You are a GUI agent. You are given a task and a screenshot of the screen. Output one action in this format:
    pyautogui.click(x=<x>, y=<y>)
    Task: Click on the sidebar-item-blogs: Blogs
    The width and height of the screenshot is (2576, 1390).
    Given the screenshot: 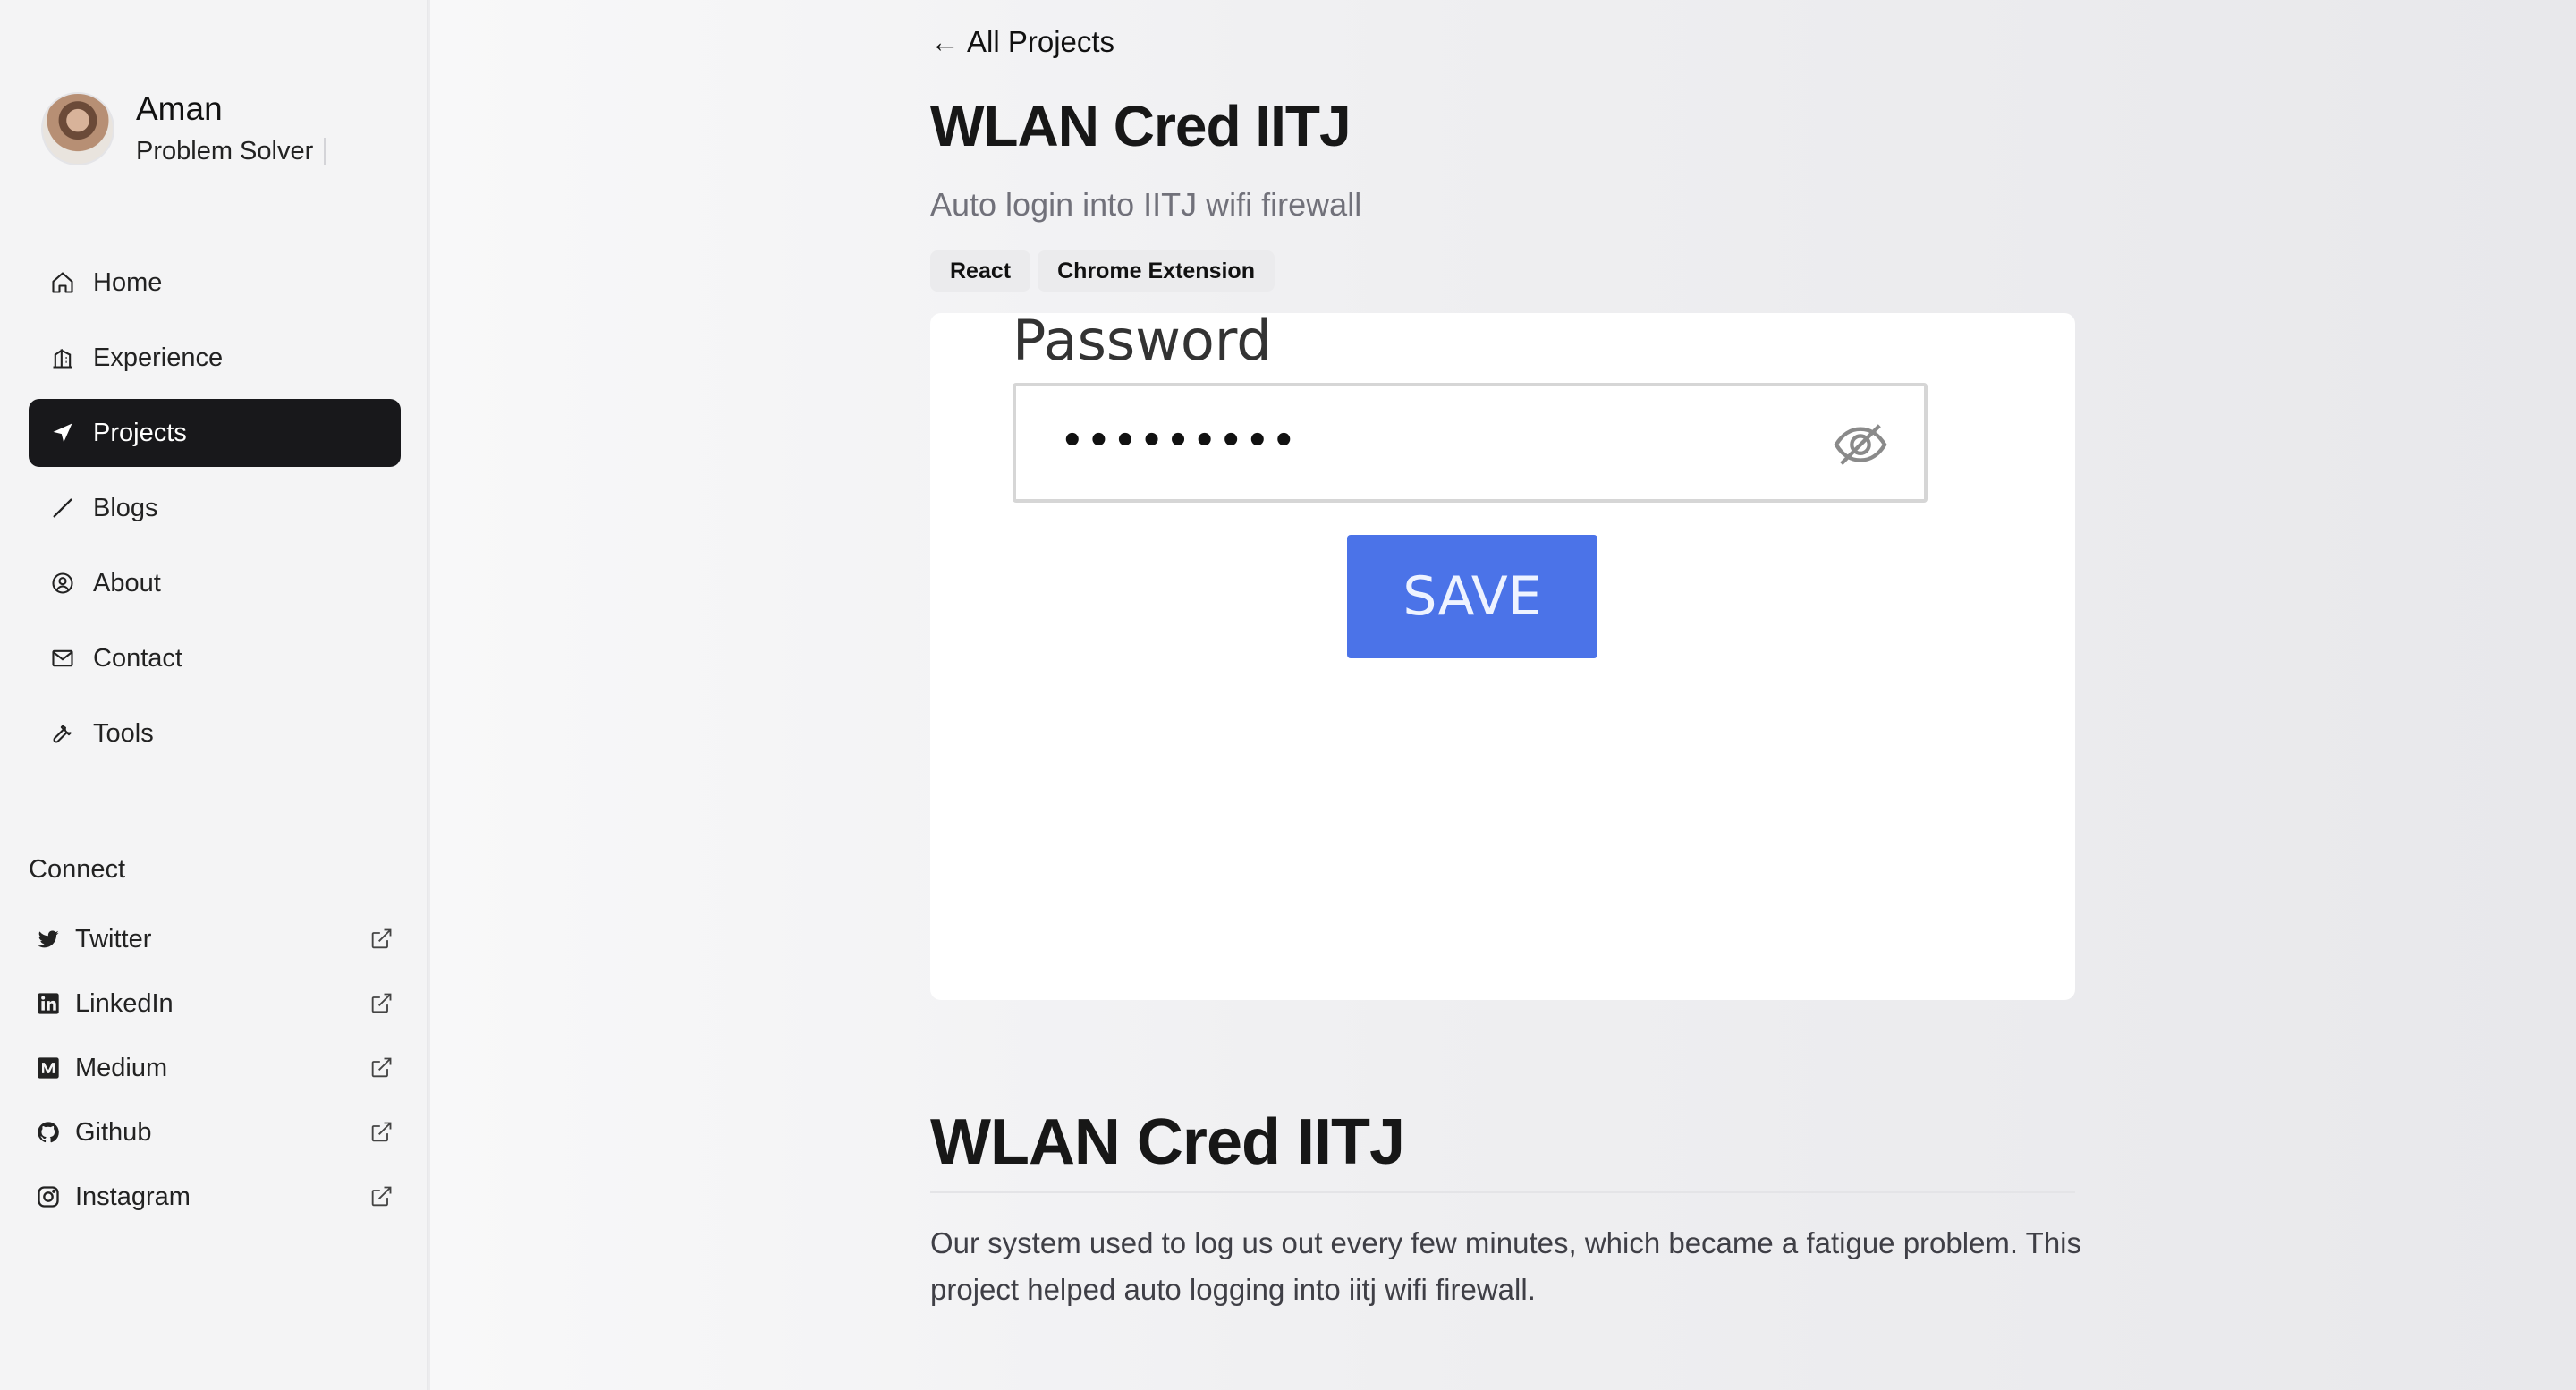 What is the action you would take?
    pyautogui.click(x=215, y=508)
    